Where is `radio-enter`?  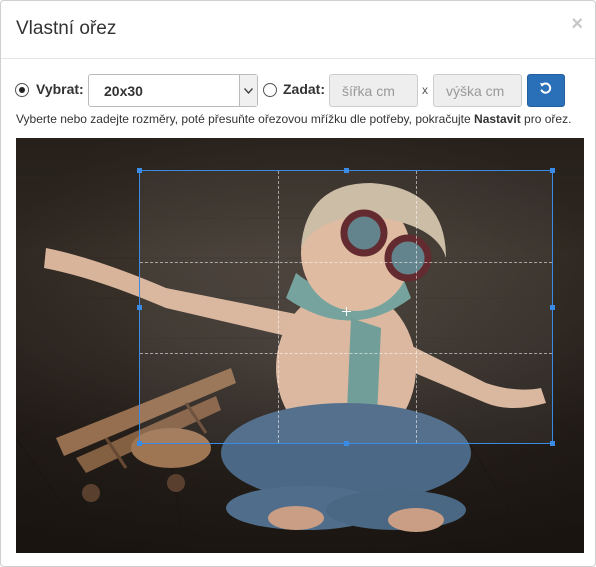 radio-enter is located at coordinates (270, 90).